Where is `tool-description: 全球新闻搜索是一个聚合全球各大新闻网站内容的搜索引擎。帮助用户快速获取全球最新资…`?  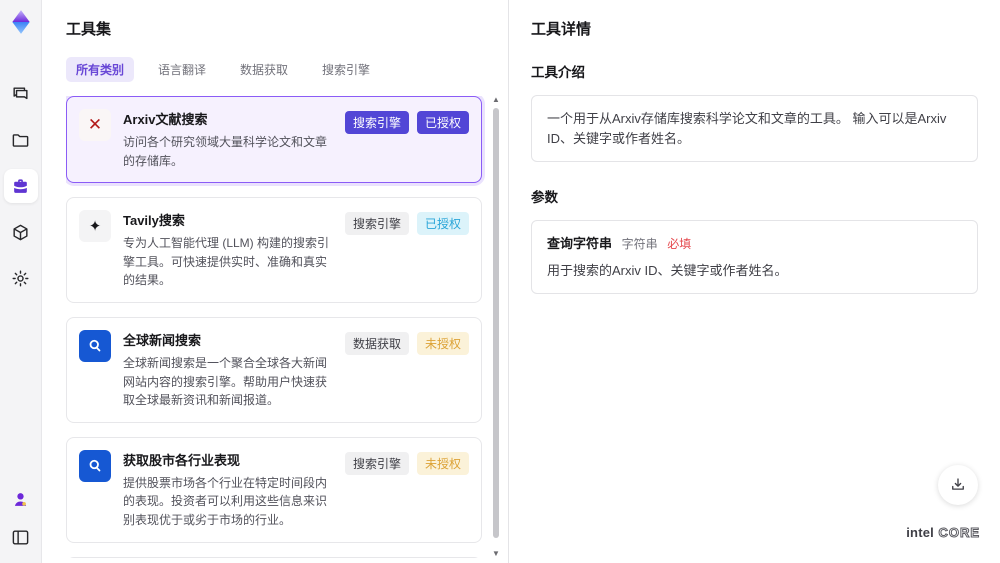 tool-description: 全球新闻搜索是一个聚合全球各大新闻网站内容的搜索引擎。帮助用户快速获取全球最新资… is located at coordinates (225, 381).